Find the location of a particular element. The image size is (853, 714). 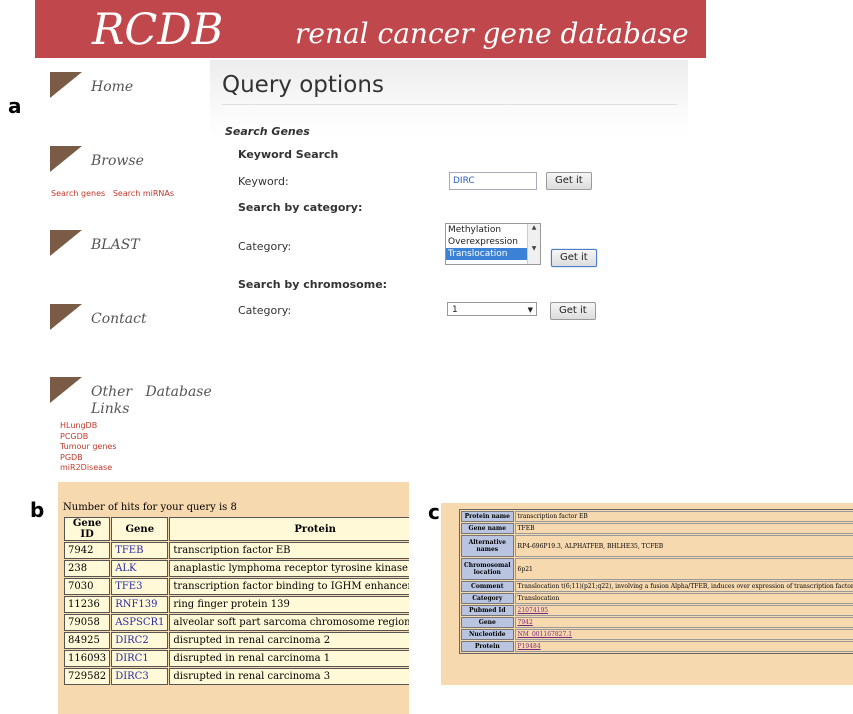

detail-row: Gene name TFEB is located at coordinates (657, 528).